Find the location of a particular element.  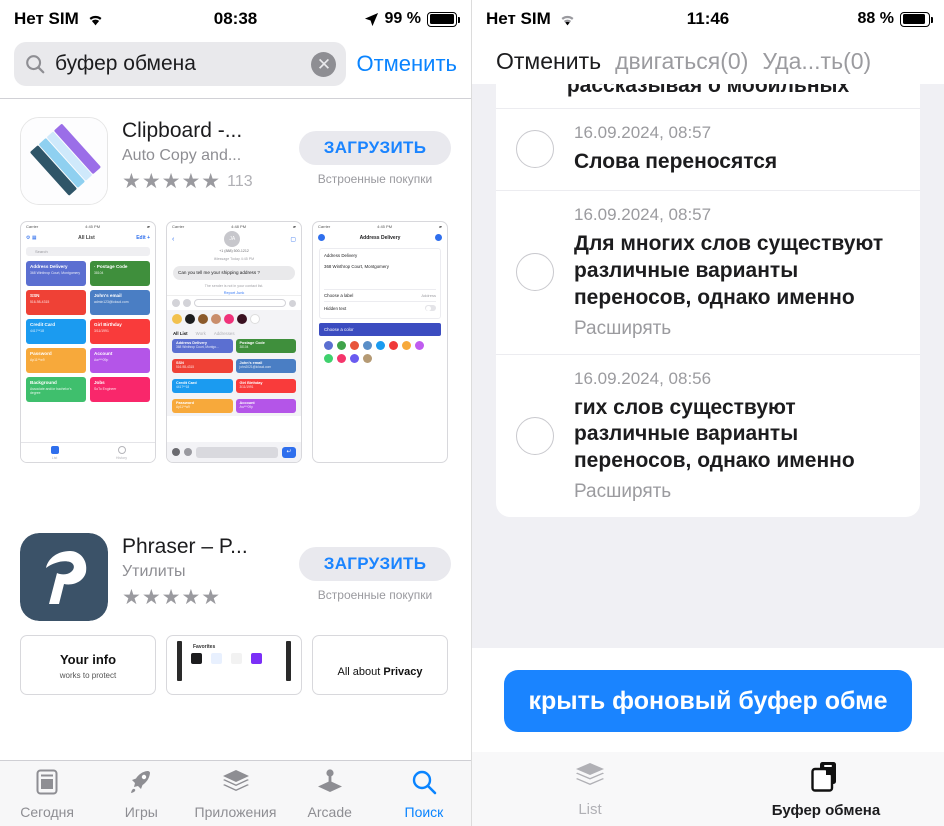

tab-label: Буфер обмена is located at coordinates (826, 810).